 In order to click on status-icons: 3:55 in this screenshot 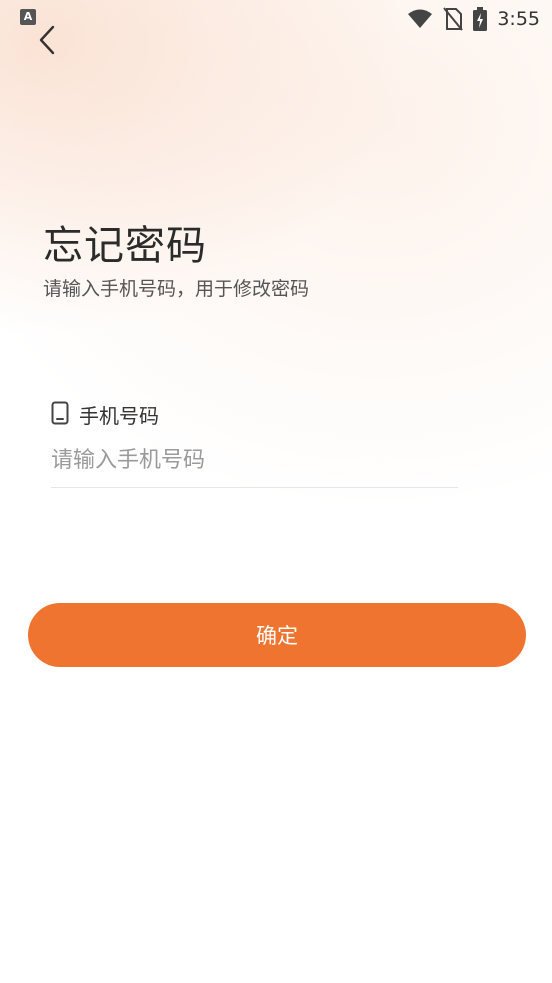, I will do `click(473, 19)`.